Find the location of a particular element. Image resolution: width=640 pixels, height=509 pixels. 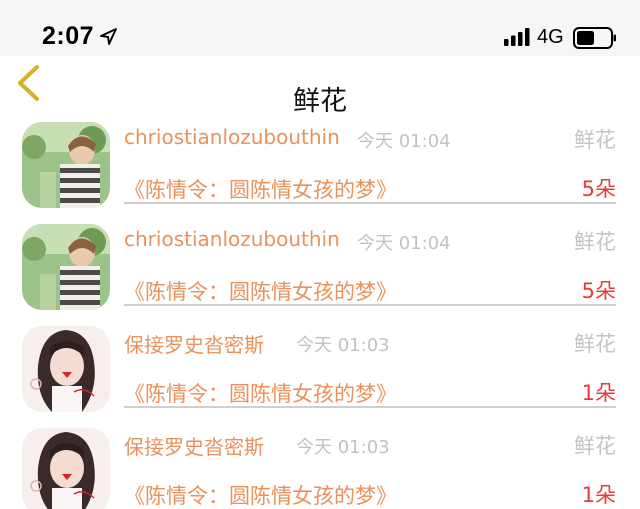

status-bar: 2:07 4G is located at coordinates (320, 28).